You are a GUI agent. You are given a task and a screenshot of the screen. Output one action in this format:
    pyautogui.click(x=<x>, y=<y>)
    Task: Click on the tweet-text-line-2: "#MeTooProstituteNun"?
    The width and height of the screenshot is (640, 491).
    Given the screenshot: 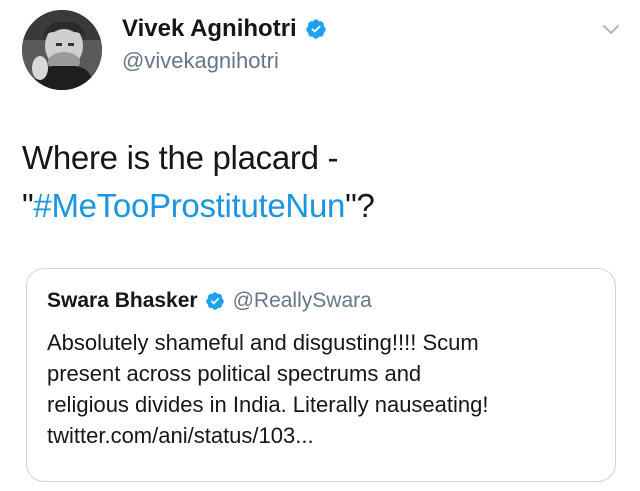 What is the action you would take?
    pyautogui.click(x=317, y=206)
    